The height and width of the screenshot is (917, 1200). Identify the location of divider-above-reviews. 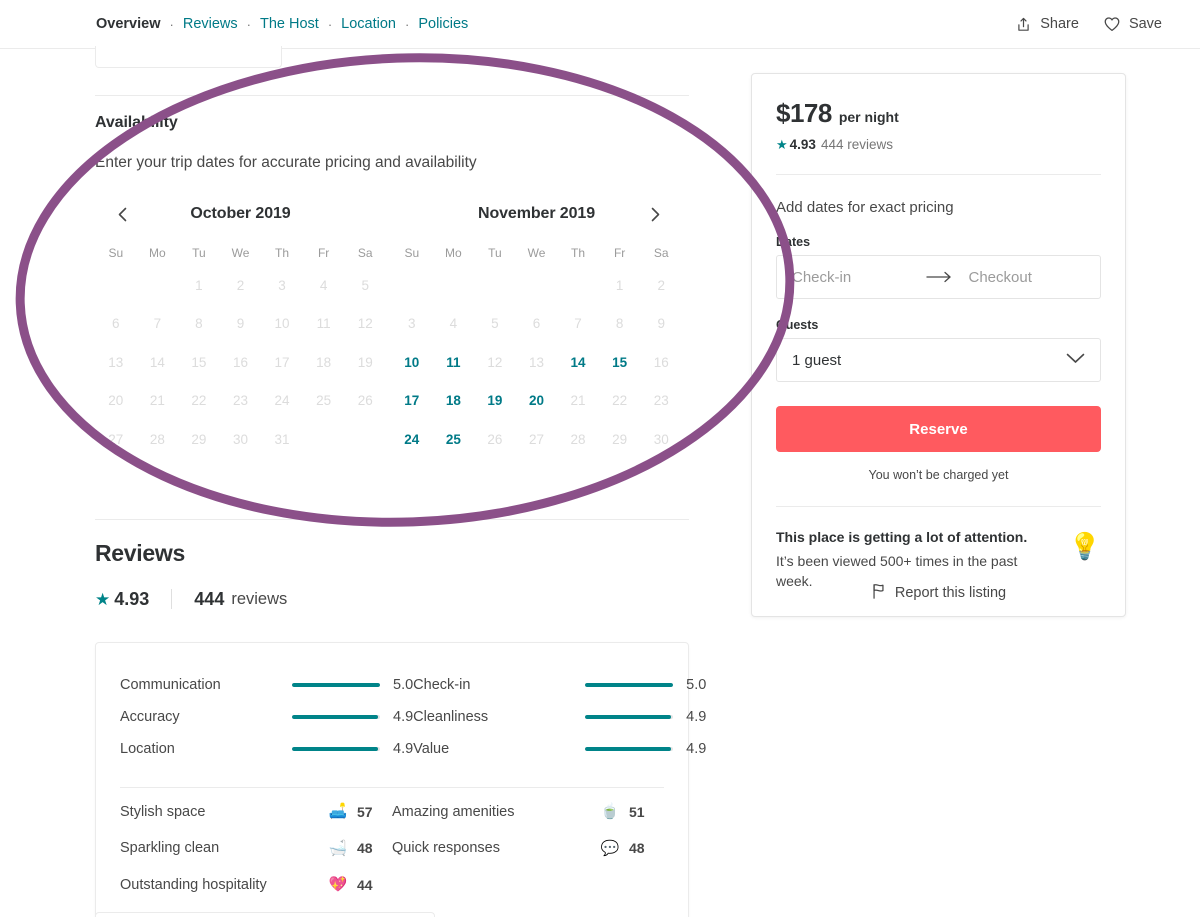
(392, 519).